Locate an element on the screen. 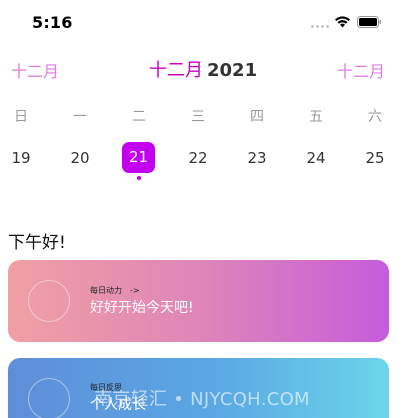 The width and height of the screenshot is (411, 418). date-cell: 19 is located at coordinates (21, 158).